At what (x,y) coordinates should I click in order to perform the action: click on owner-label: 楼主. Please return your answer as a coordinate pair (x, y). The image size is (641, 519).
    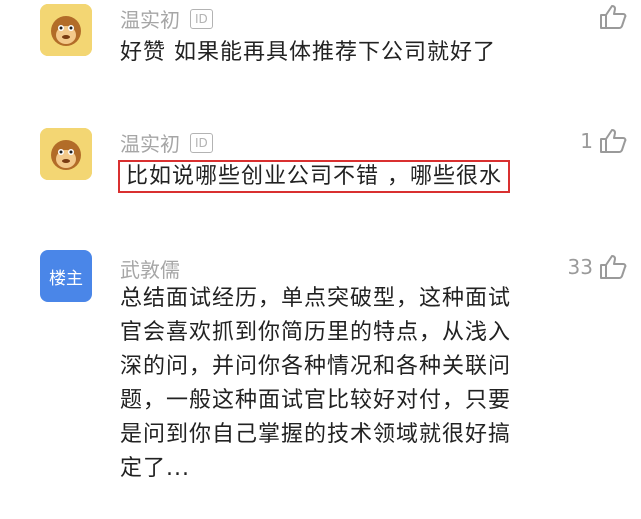
    Looking at the image, I should click on (66, 278).